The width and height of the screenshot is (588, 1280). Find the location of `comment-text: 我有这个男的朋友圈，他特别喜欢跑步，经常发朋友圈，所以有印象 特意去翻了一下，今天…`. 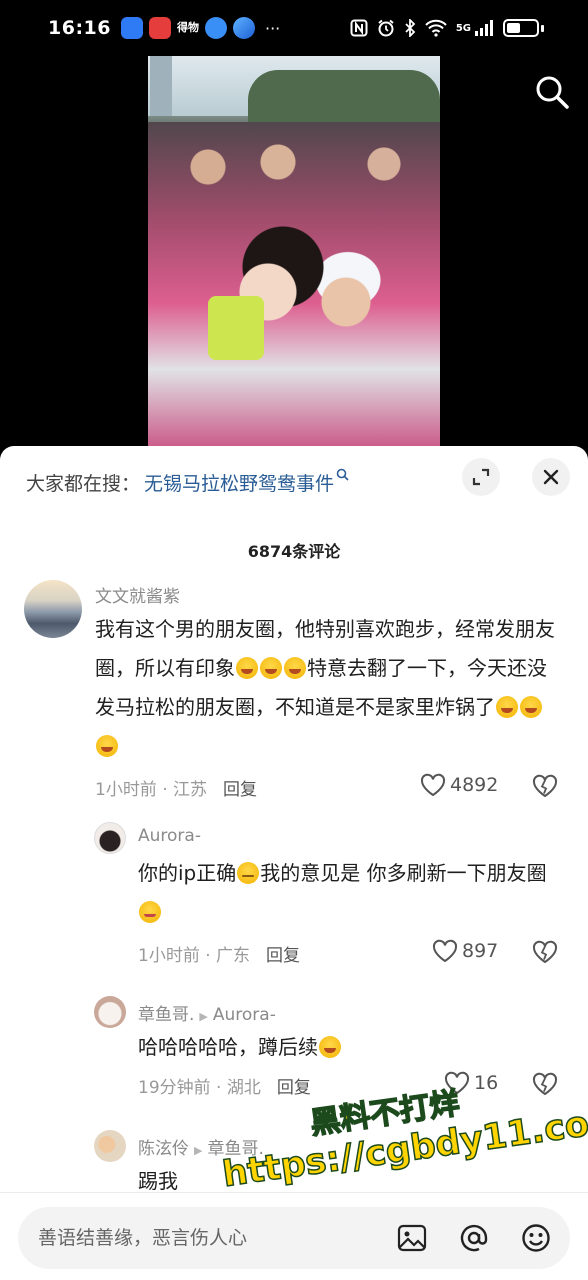

comment-text: 我有这个男的朋友圈，他特别喜欢跑步，经常发朋友圈，所以有印象 特意去翻了一下，今天… is located at coordinates (330, 688).